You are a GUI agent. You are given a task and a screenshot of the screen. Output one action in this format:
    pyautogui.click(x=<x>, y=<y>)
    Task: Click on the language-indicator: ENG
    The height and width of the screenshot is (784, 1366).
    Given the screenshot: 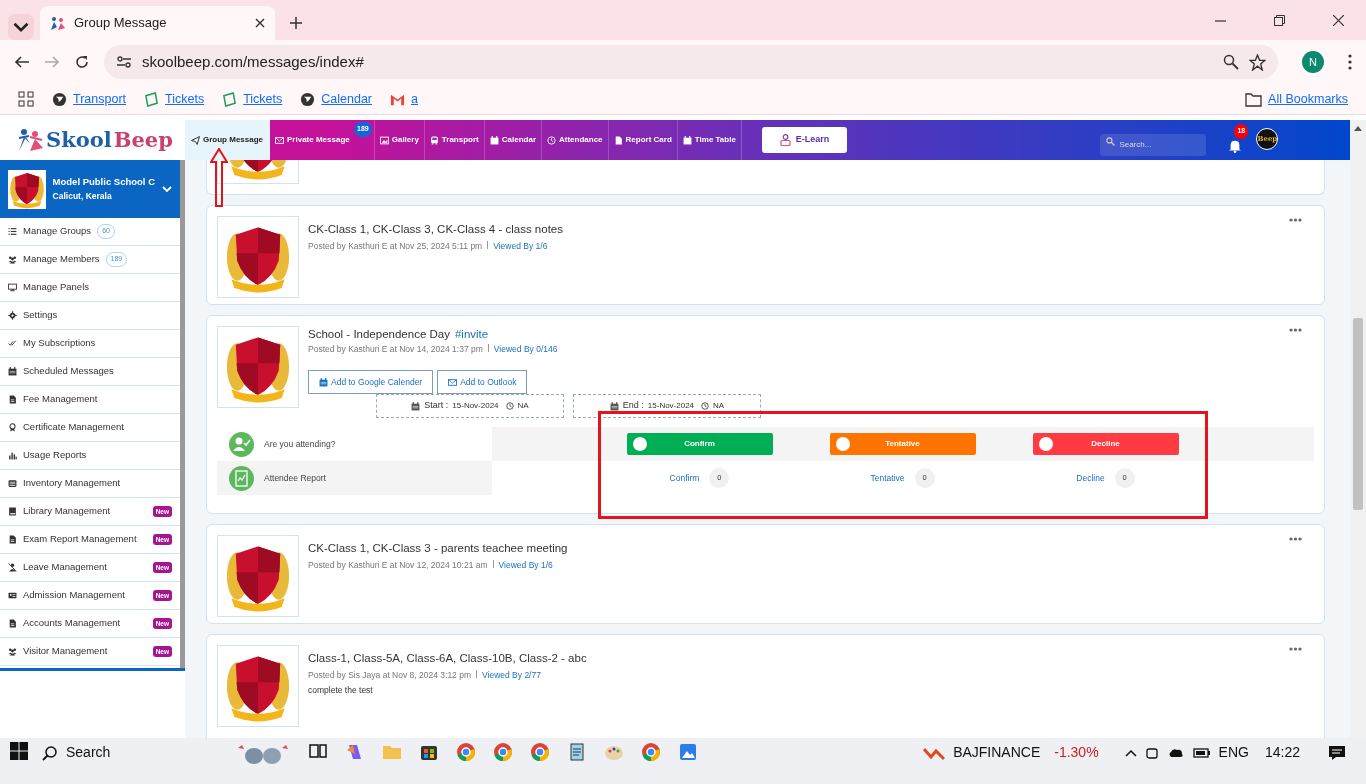 What is the action you would take?
    pyautogui.click(x=1233, y=752)
    